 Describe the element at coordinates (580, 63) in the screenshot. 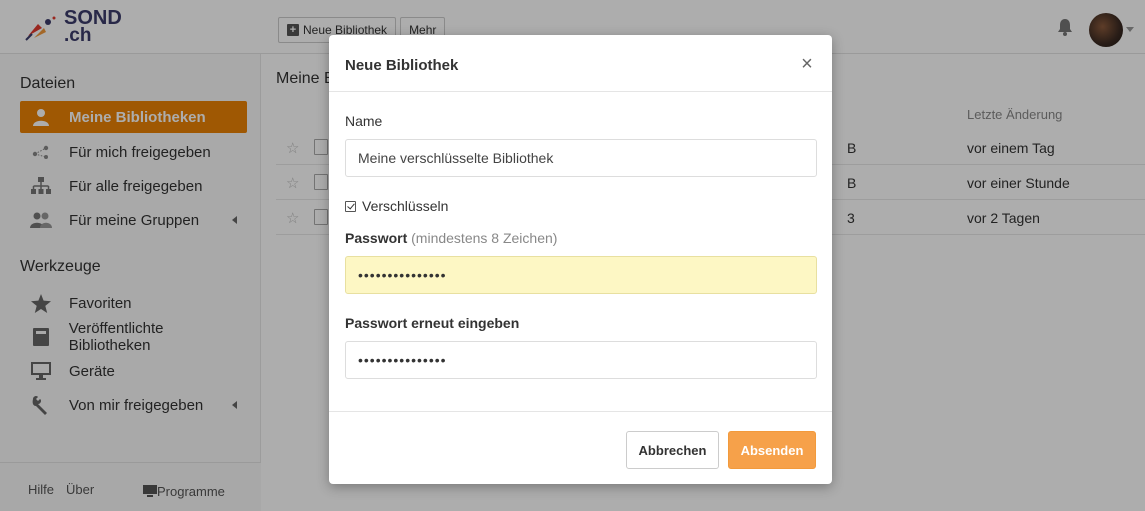

I see `dialog-header: Neue Bibliothek ×` at that location.